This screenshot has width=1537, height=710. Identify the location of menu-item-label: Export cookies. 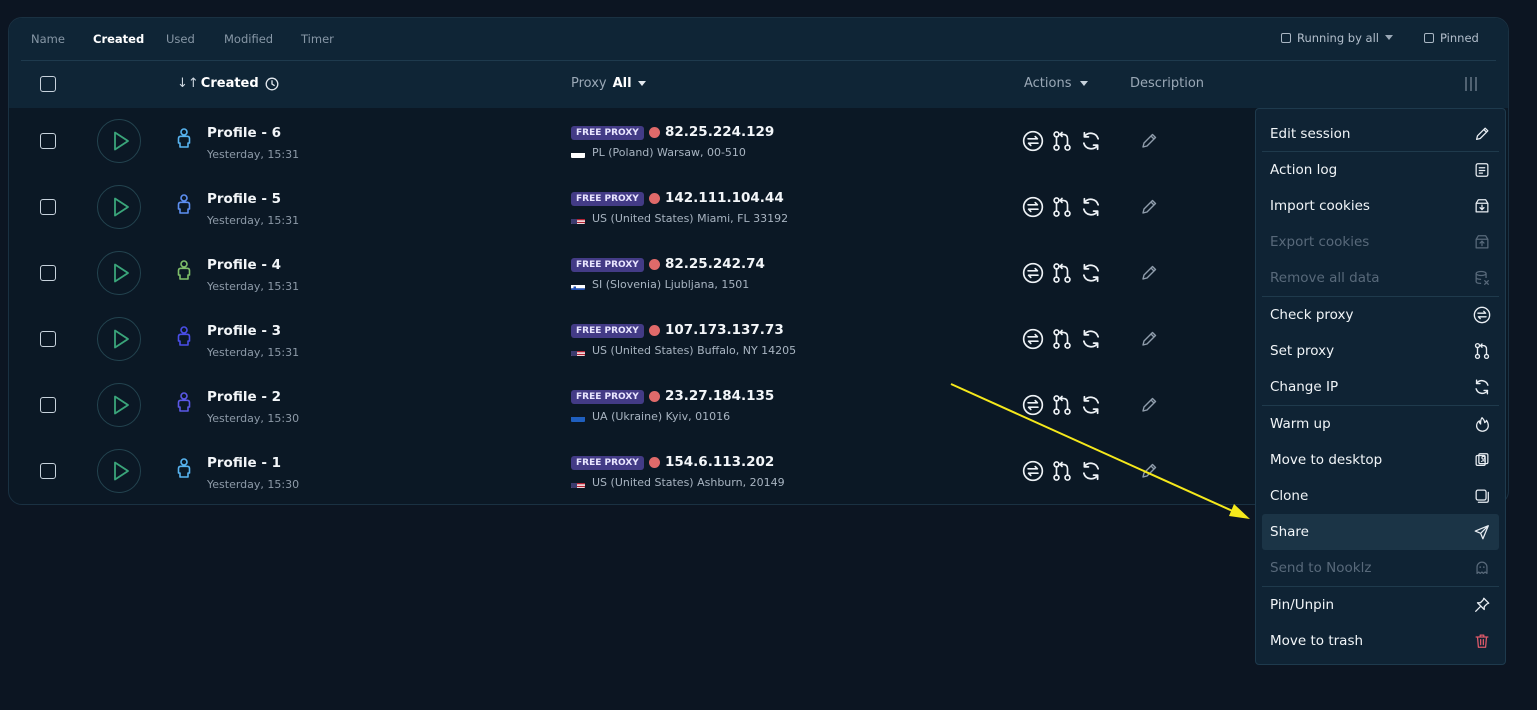
(1320, 242).